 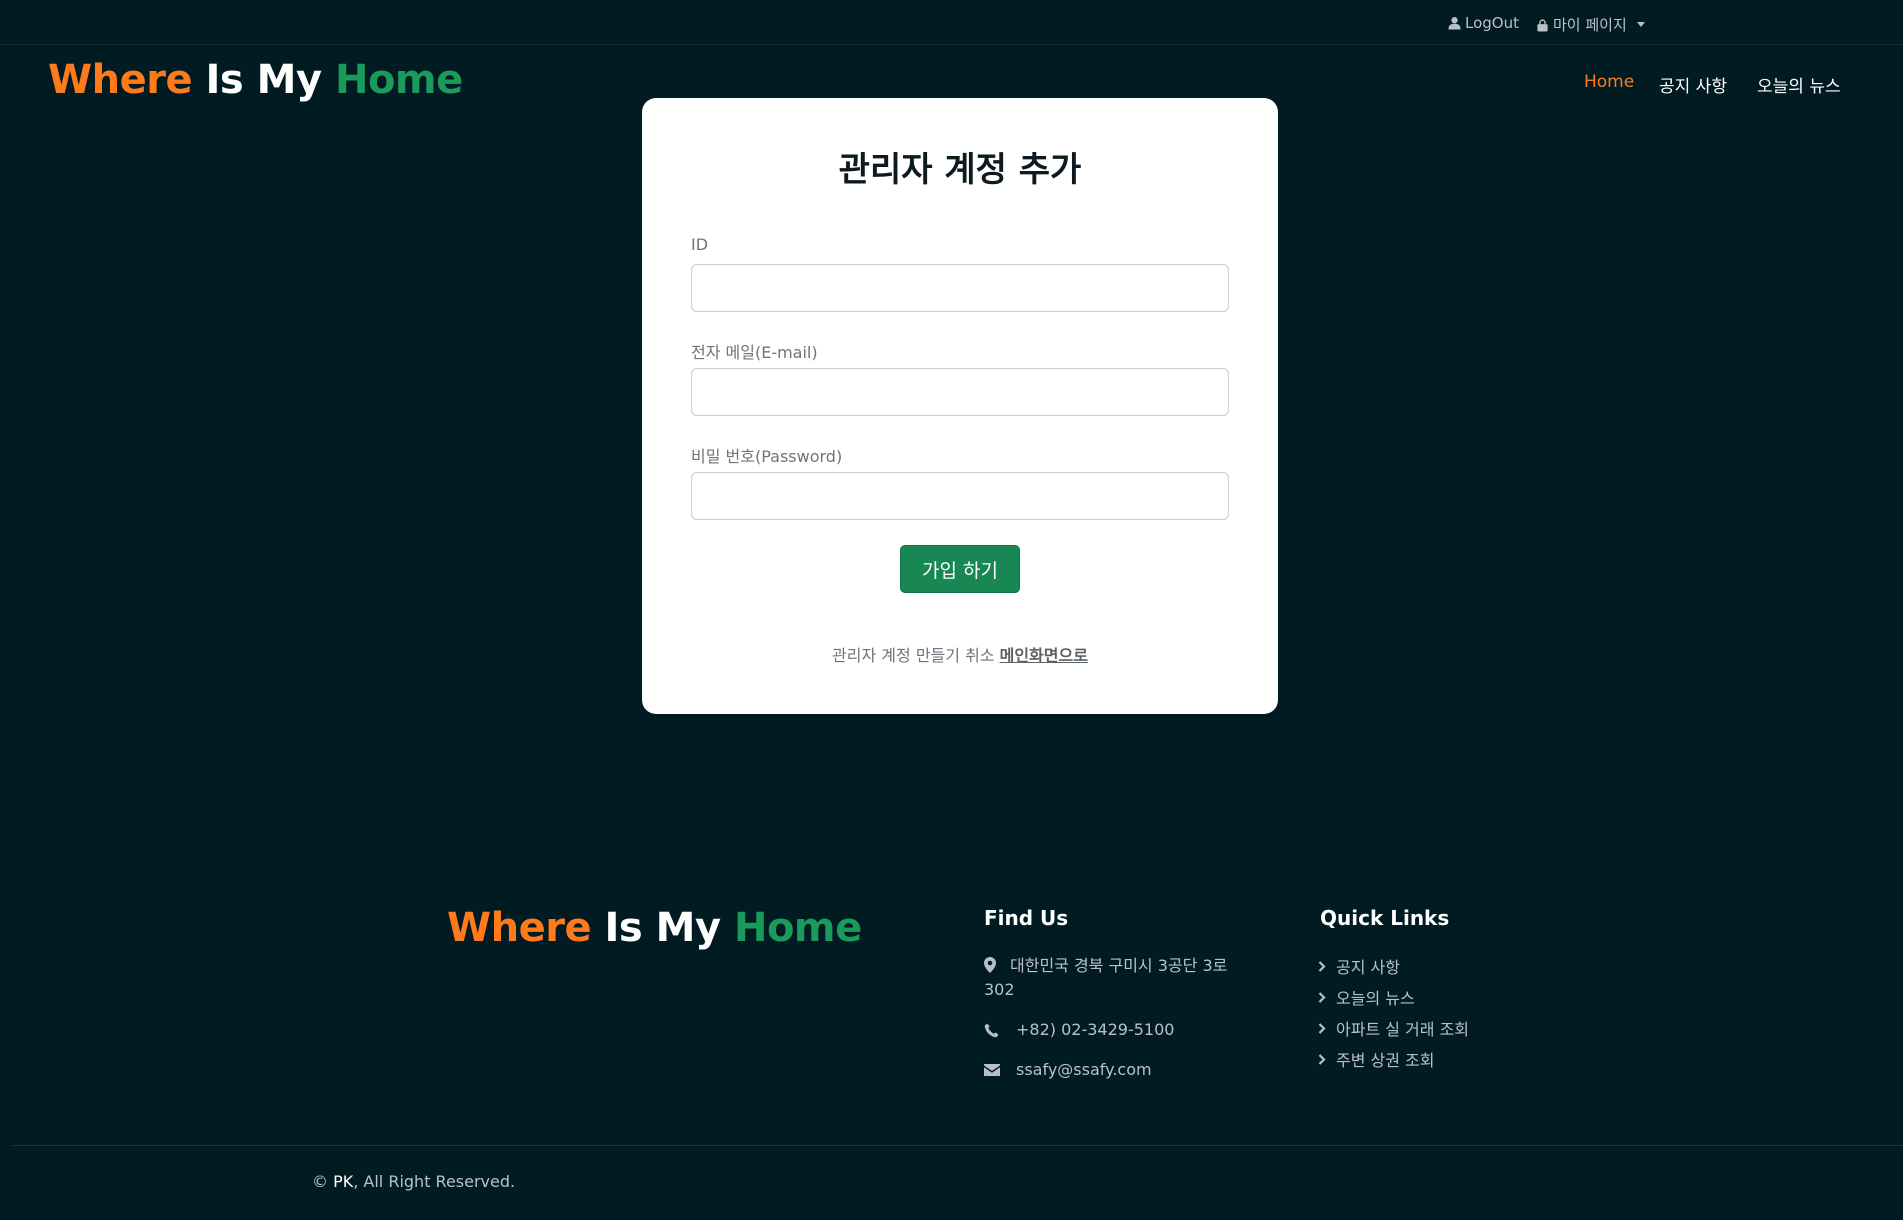 I want to click on quick-link-label: 아파트 실 거래 조회, so click(x=1403, y=1029).